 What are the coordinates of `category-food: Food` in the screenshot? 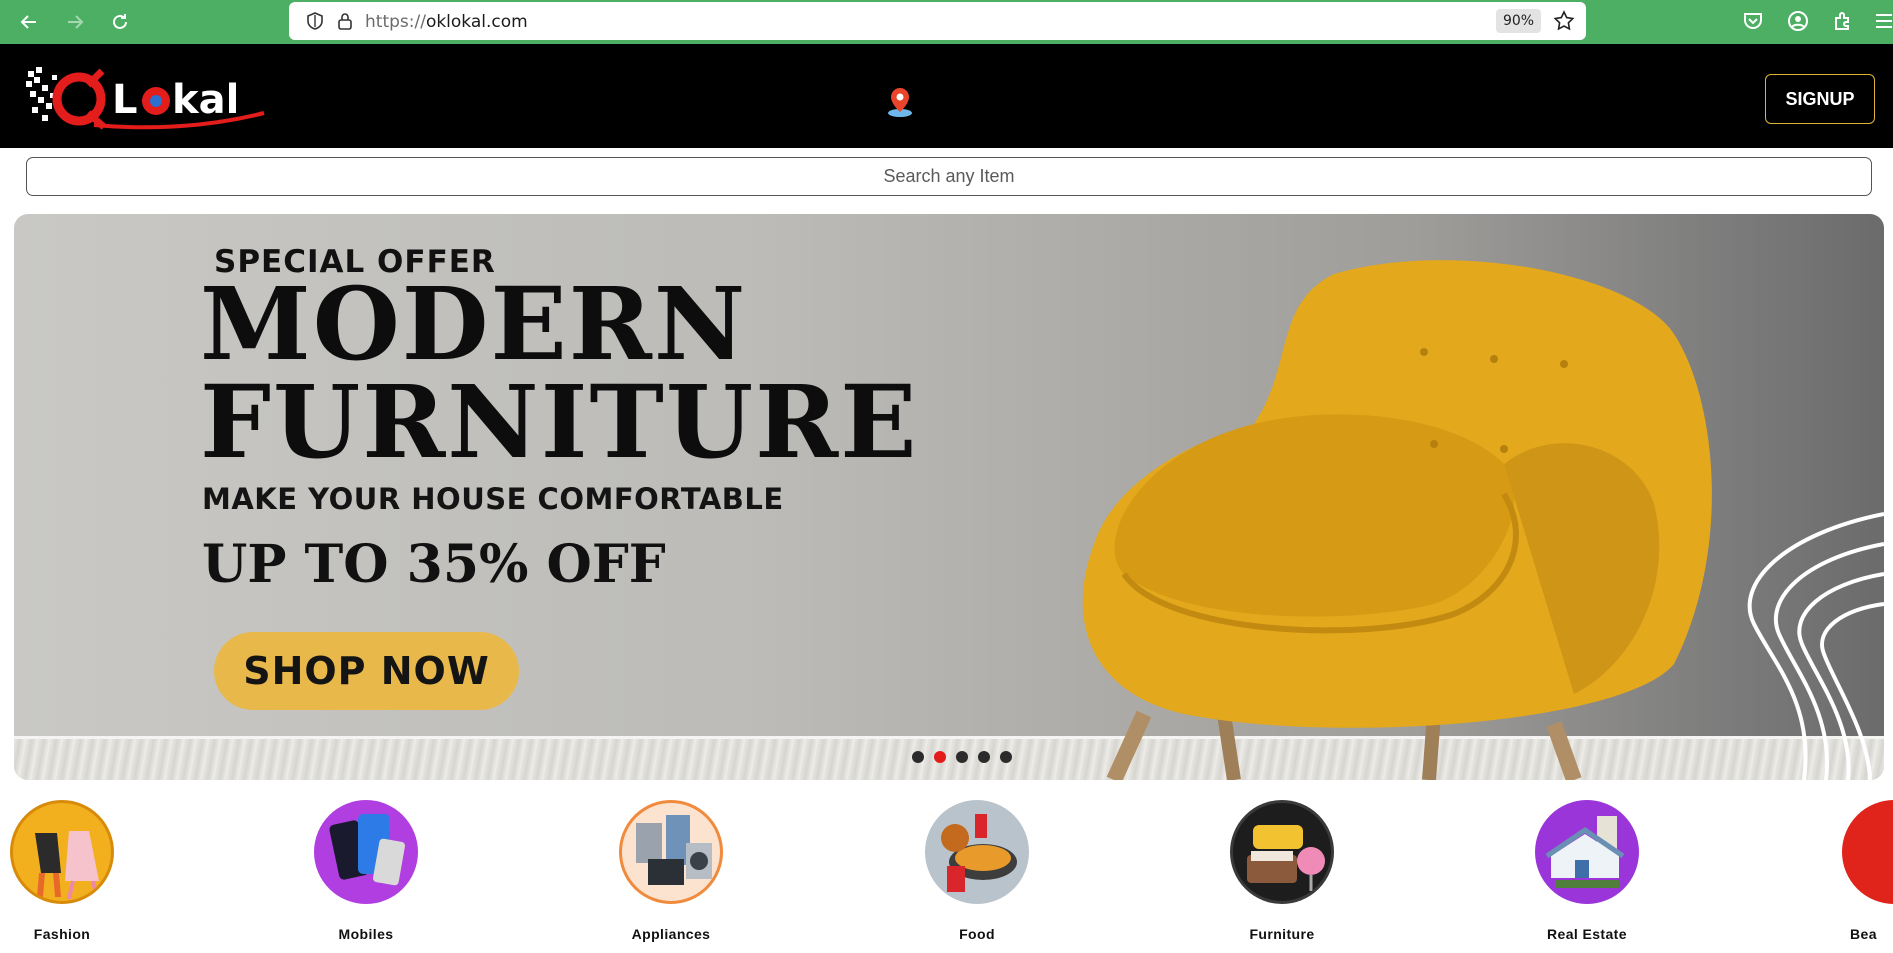 It's located at (977, 871).